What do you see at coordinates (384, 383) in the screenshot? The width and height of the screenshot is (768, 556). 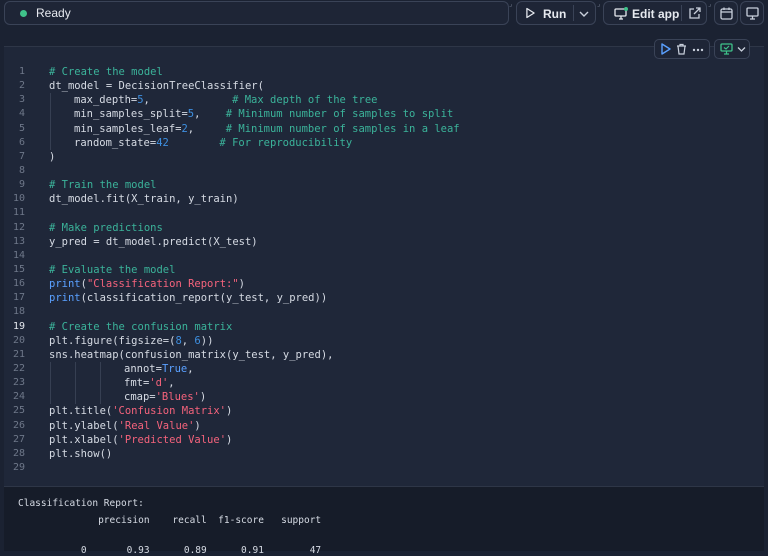 I see `code-line: 23 fmt='d',` at bounding box center [384, 383].